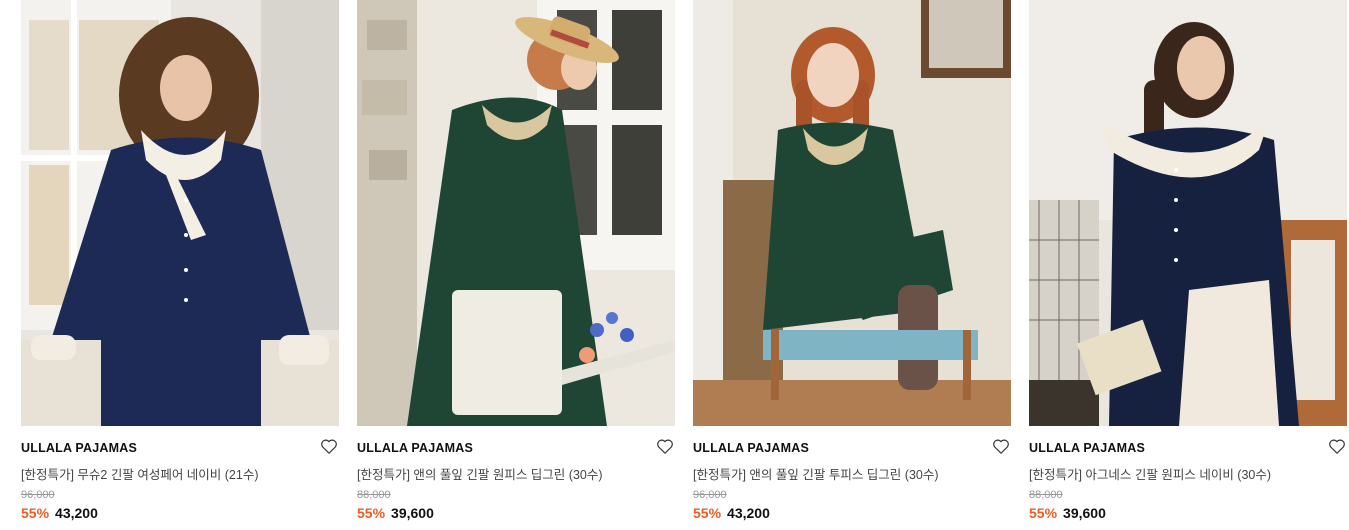 This screenshot has width=1349, height=530. Describe the element at coordinates (480, 473) in the screenshot. I see `product-title: [한정특가] 앤의 풀잎 긴팔 원피스 딥그린 (30수)` at that location.